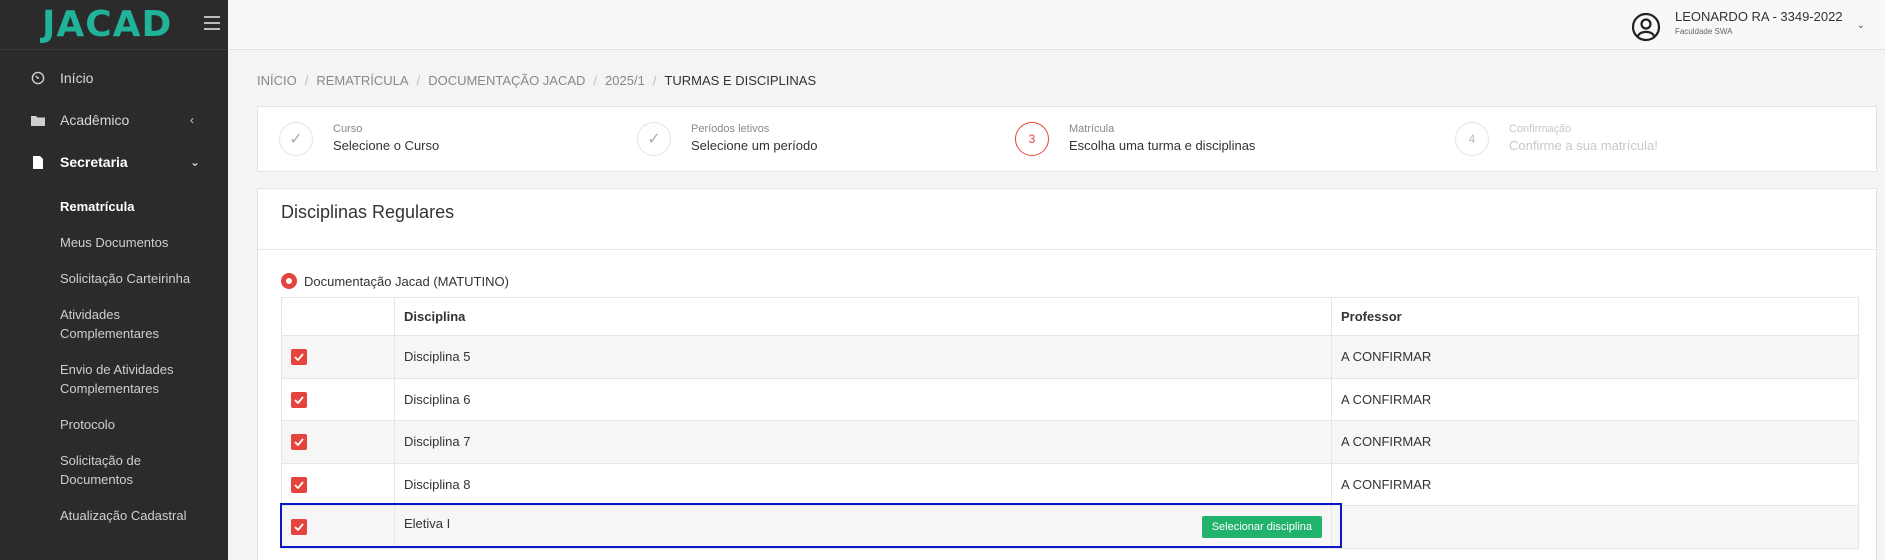 Image resolution: width=1885 pixels, height=560 pixels. I want to click on submenu-item-atualizacao-cadastral: Atualização Cadastral, so click(114, 515).